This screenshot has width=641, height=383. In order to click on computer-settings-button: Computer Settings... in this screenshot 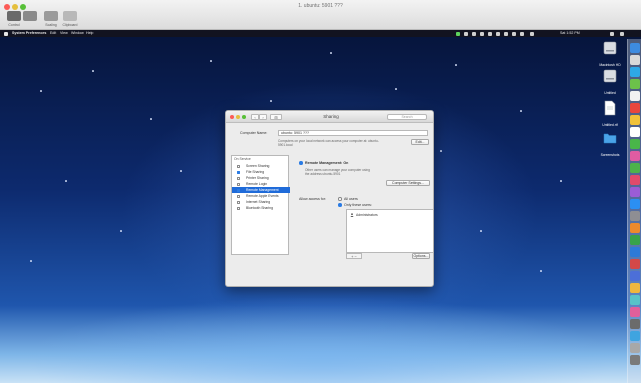, I will do `click(408, 183)`.